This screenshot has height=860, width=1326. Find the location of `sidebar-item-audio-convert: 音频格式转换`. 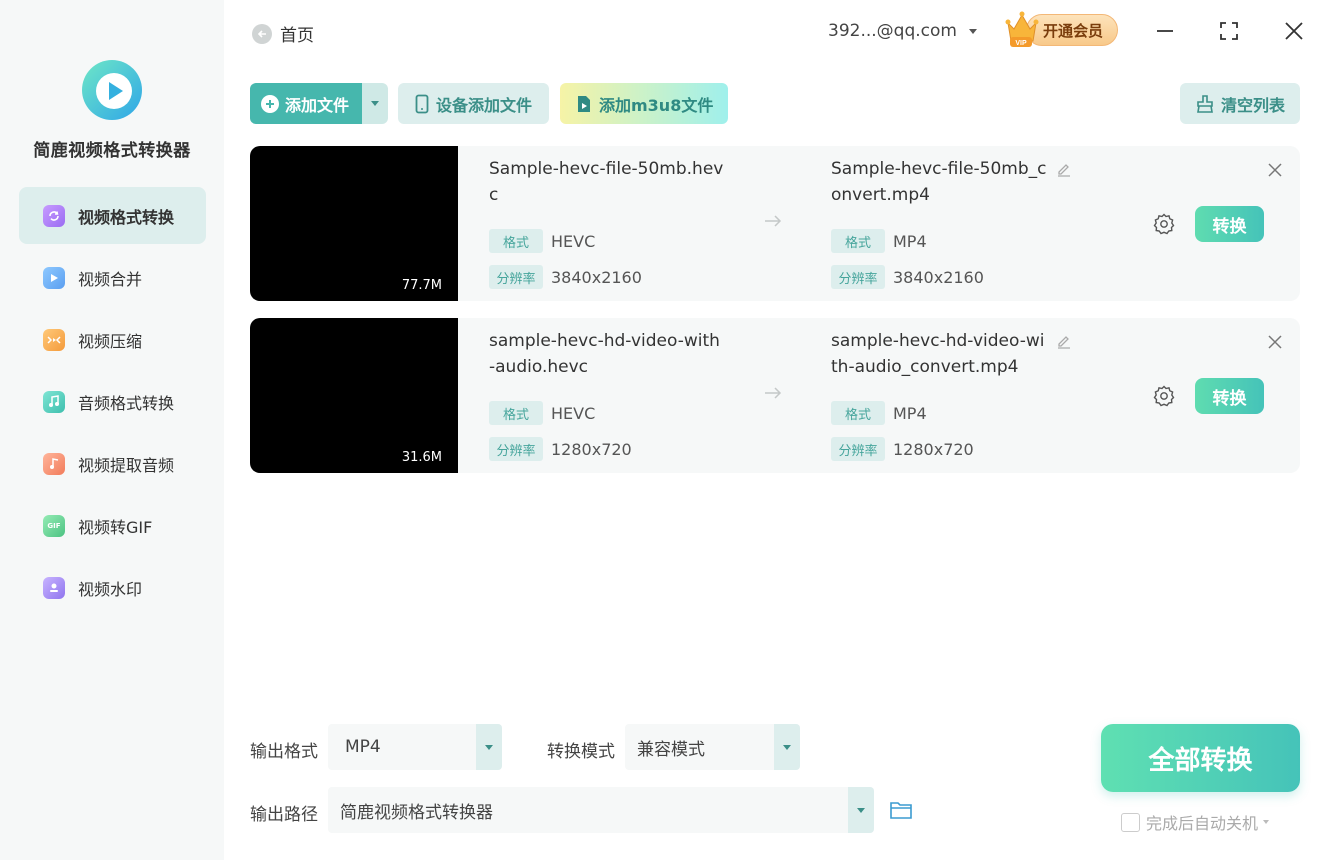

sidebar-item-audio-convert: 音频格式转换 is located at coordinates (112, 401).